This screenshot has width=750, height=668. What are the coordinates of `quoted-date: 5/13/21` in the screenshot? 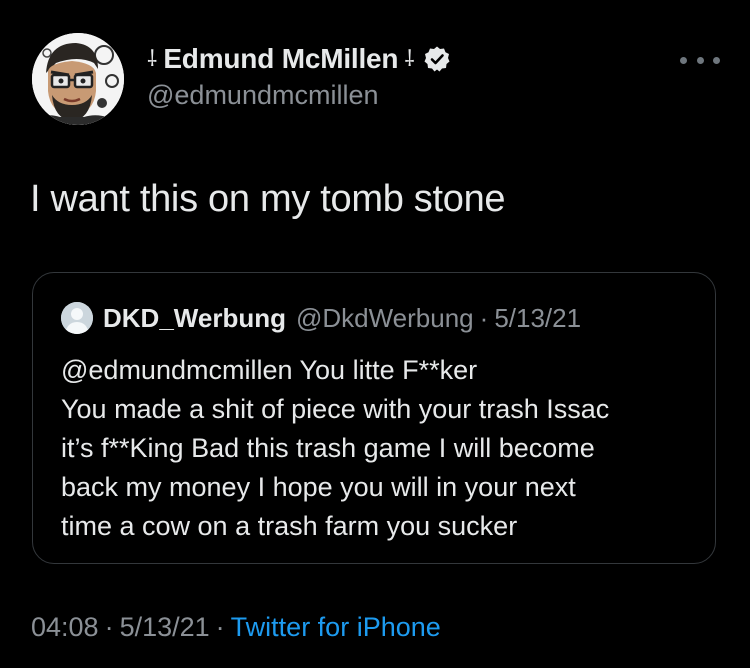 It's located at (538, 317).